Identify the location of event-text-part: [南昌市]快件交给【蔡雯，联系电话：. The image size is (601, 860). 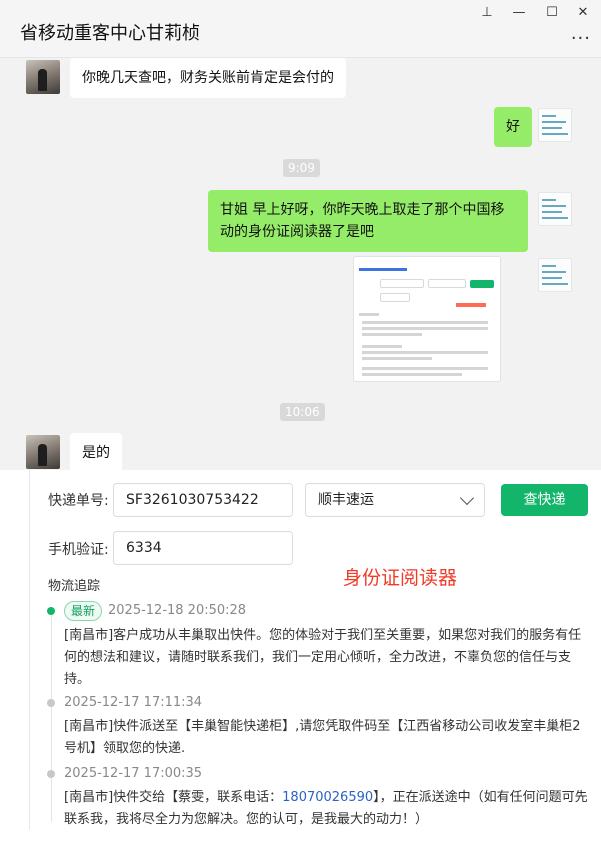
(173, 797).